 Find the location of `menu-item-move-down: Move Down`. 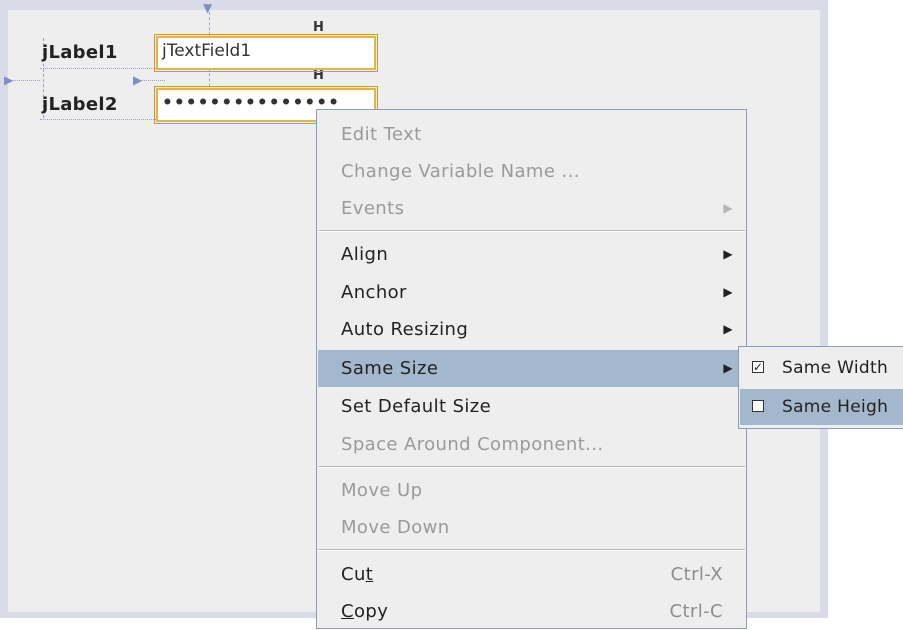

menu-item-move-down: Move Down is located at coordinates (531, 527).